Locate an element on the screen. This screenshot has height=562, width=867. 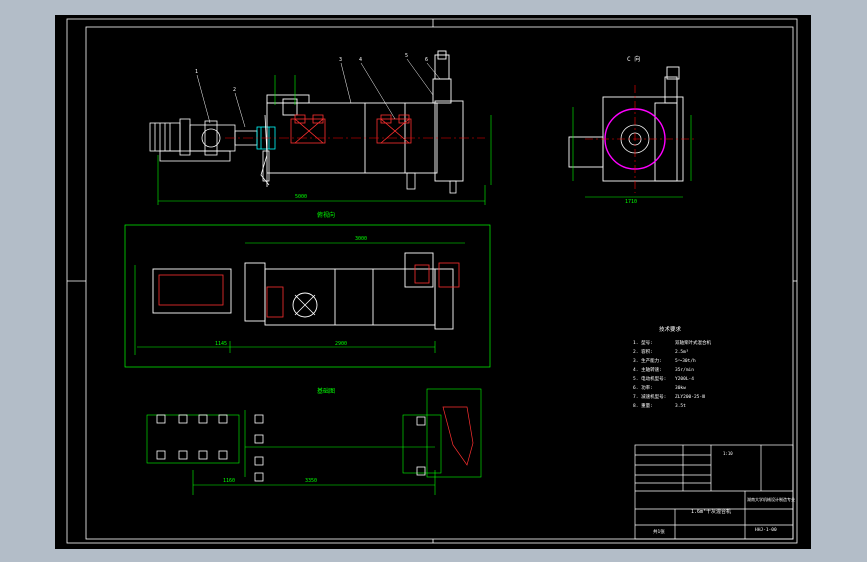
top-length-dim: 3000 is located at coordinates (361, 239).